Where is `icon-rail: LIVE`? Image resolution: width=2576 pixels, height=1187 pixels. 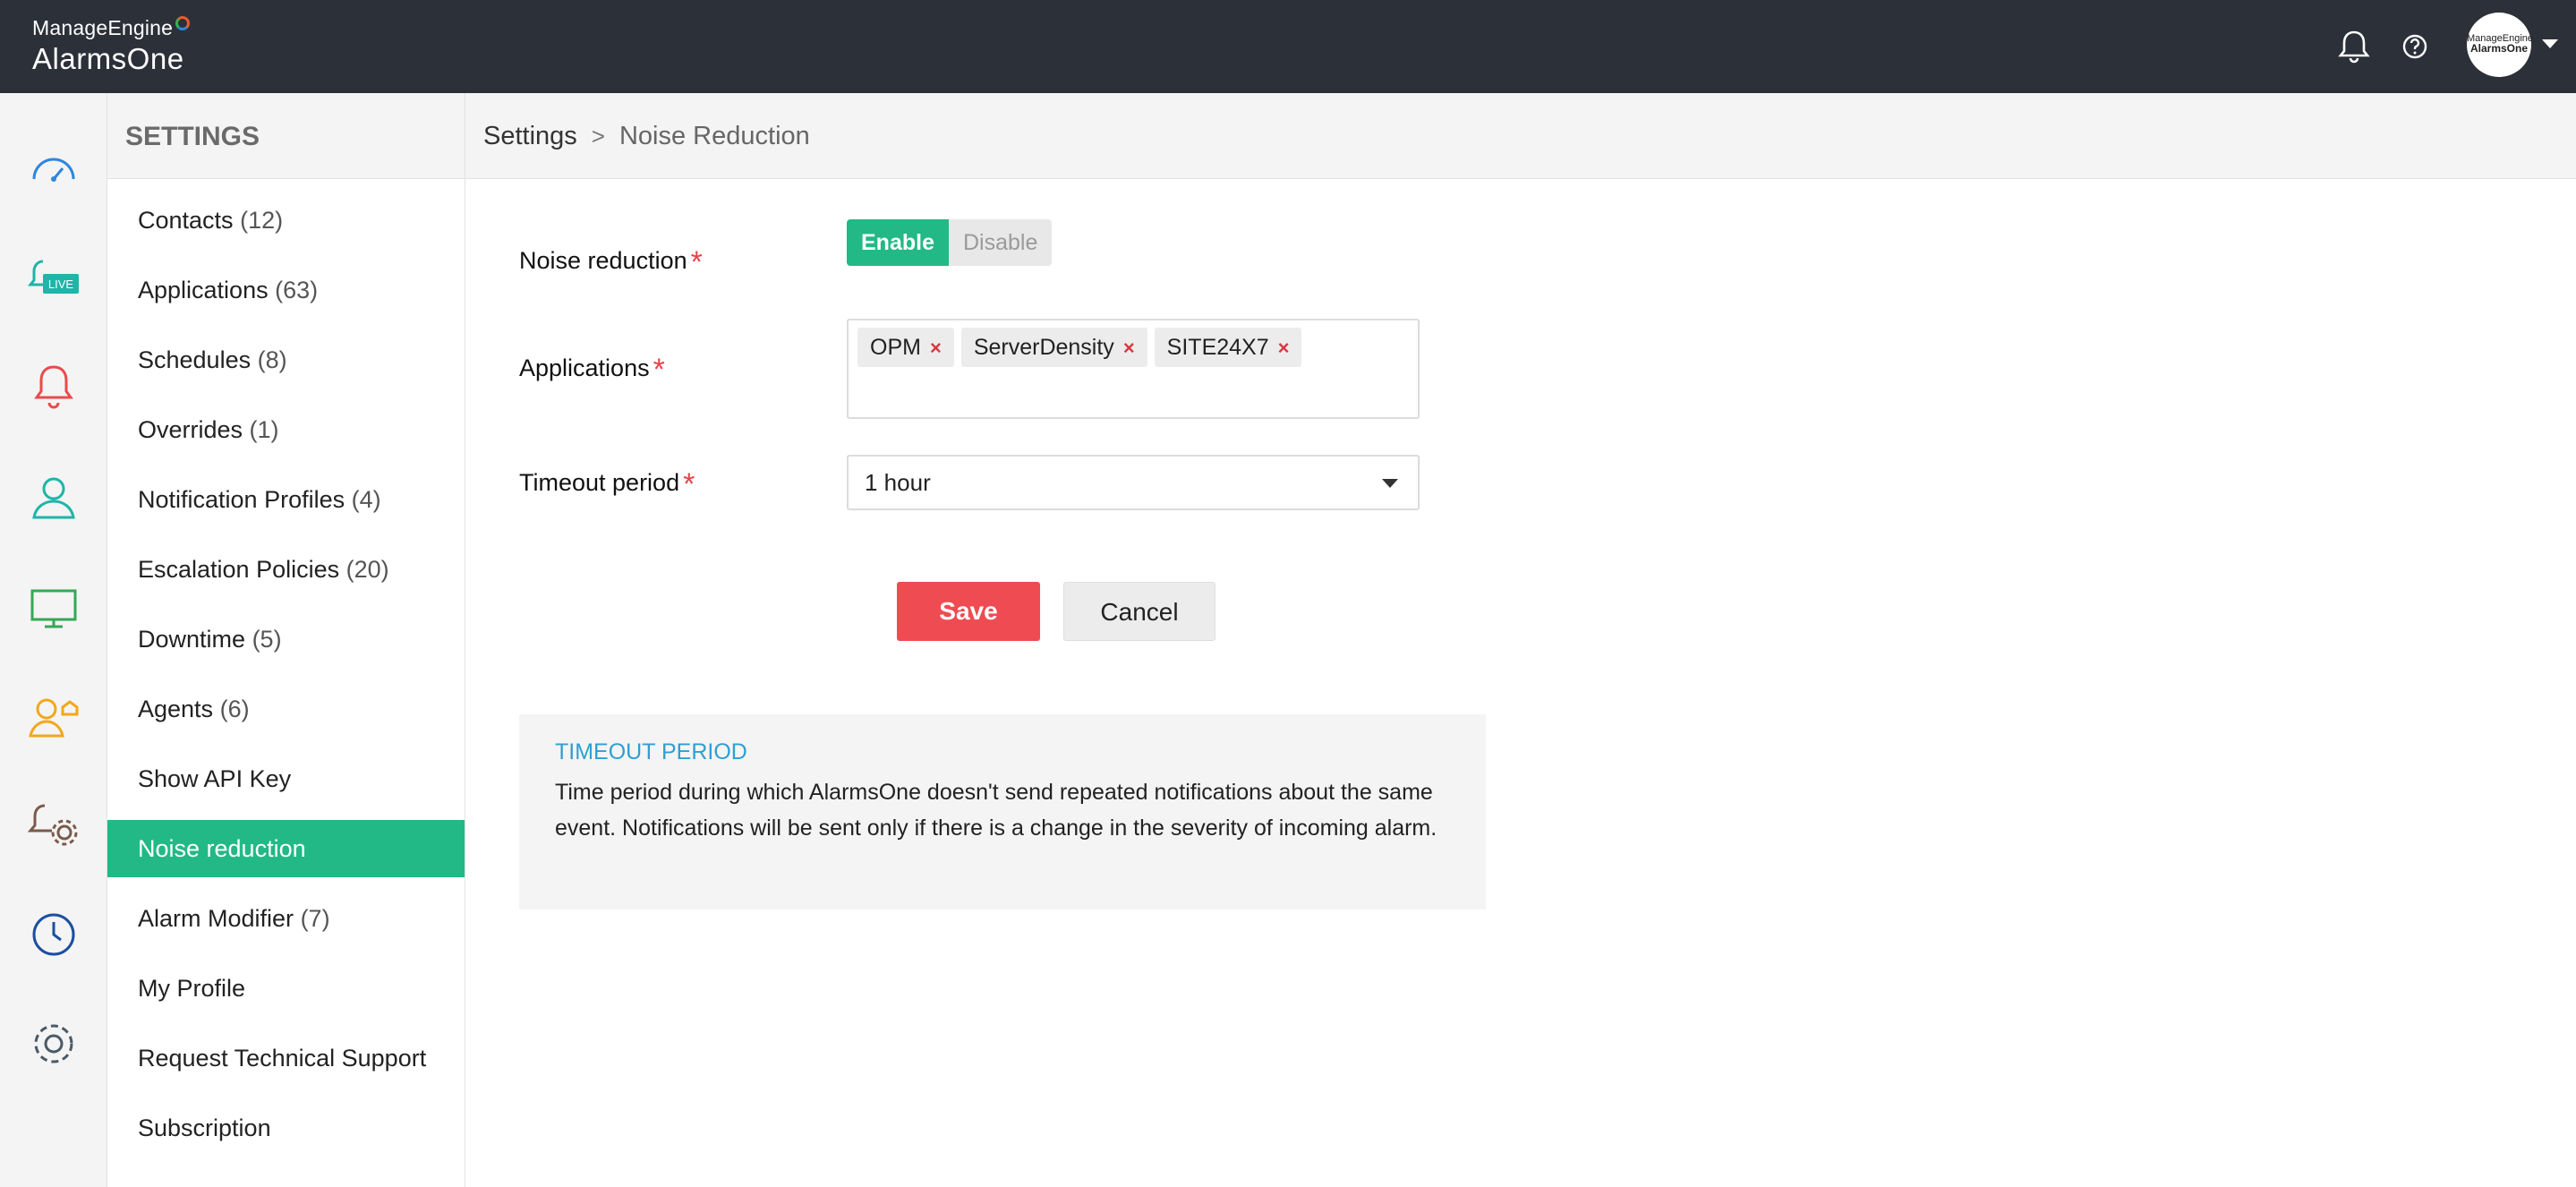 icon-rail: LIVE is located at coordinates (53, 640).